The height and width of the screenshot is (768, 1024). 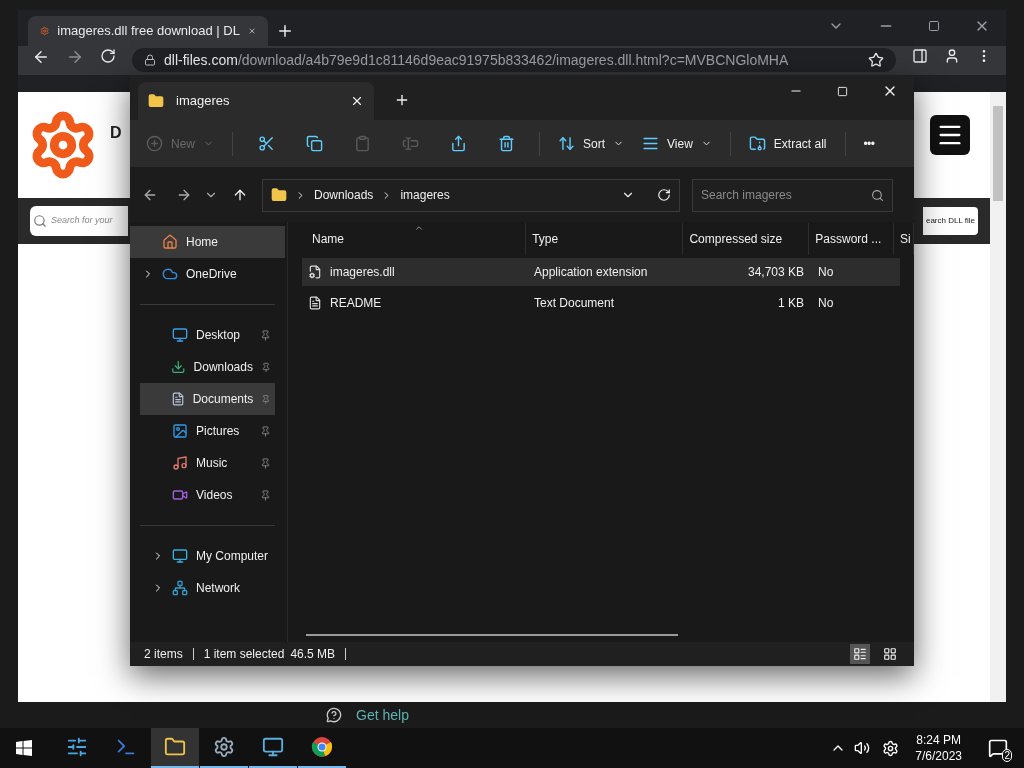 I want to click on search-field: Search imageres, so click(x=792, y=195).